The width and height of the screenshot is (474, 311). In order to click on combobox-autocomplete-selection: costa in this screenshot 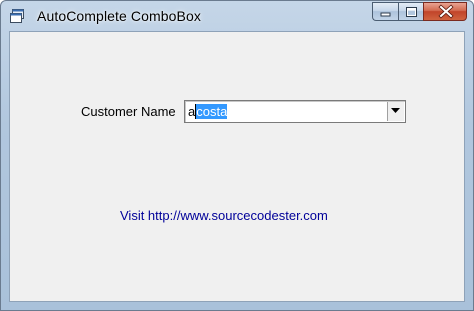, I will do `click(212, 111)`.